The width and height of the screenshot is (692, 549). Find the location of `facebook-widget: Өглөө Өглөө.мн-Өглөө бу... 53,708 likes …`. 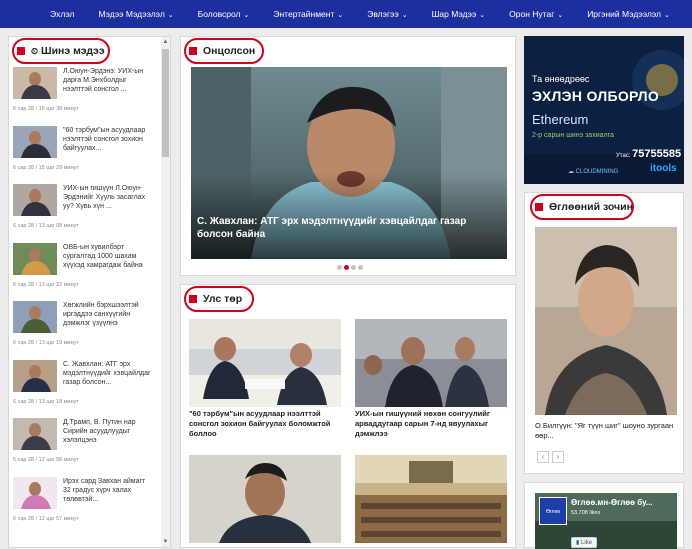

facebook-widget: Өглөө Өглөө.мн-Өглөө бу... 53,708 likes … is located at coordinates (606, 521).